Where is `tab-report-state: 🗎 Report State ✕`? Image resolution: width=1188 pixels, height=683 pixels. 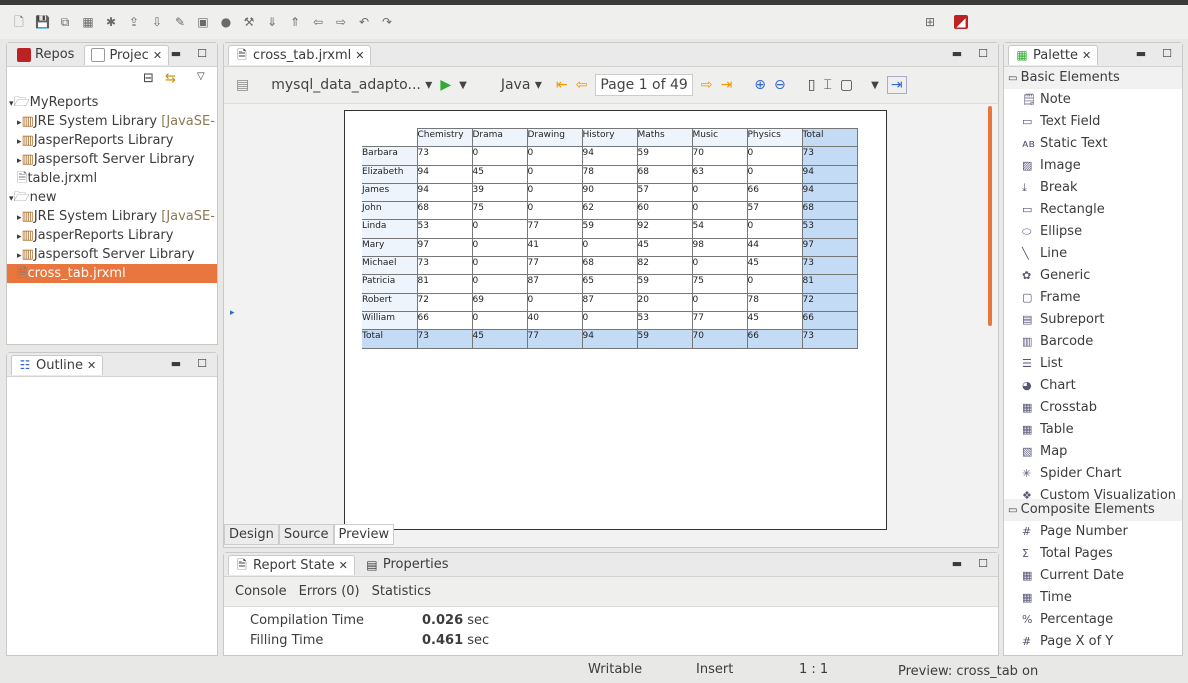
tab-report-state: 🗎 Report State ✕ is located at coordinates (291, 564).